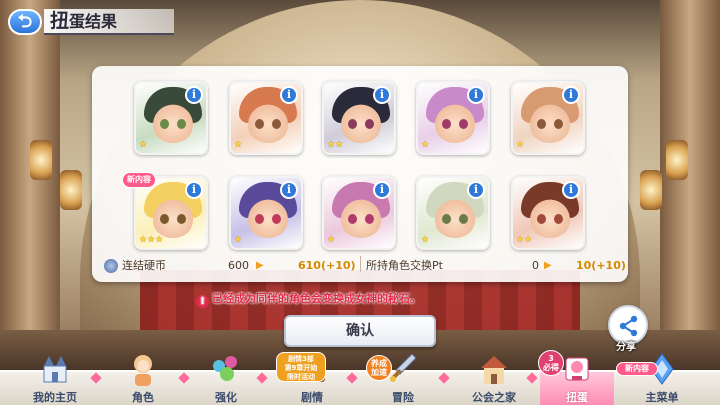 The height and width of the screenshot is (405, 720). I want to click on rarity-stars-icon: ★★, so click(524, 240).